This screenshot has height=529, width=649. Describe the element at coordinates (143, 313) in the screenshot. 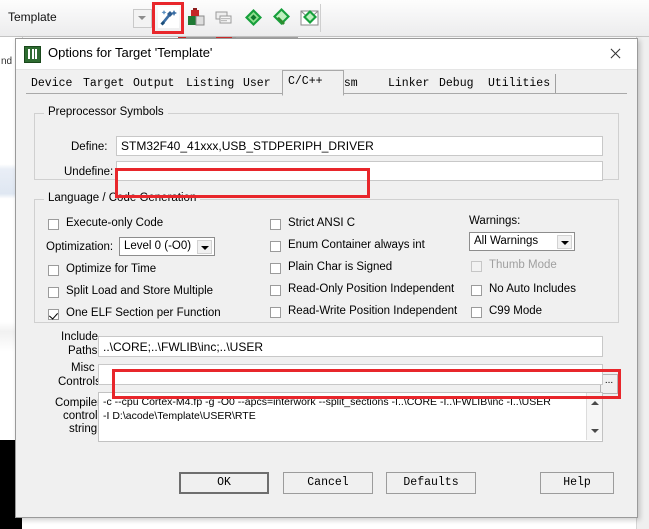

I see `label-one-elf-section-per-function: One ELF Section per Function` at that location.